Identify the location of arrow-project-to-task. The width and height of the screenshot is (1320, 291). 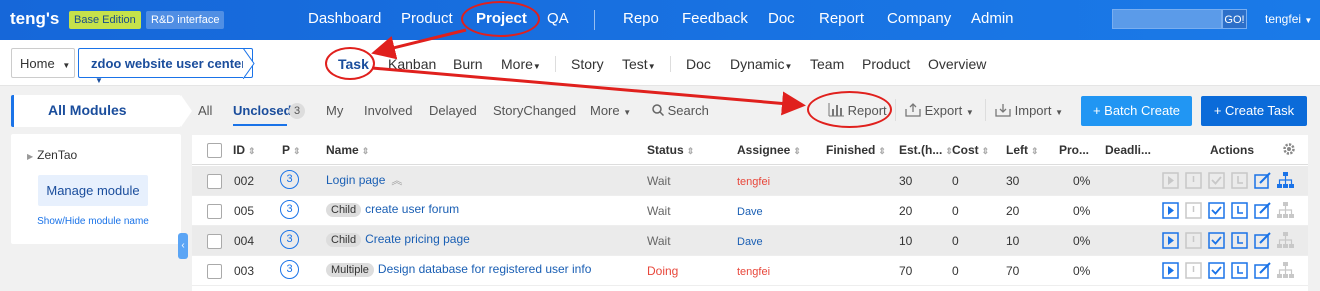
(419, 44).